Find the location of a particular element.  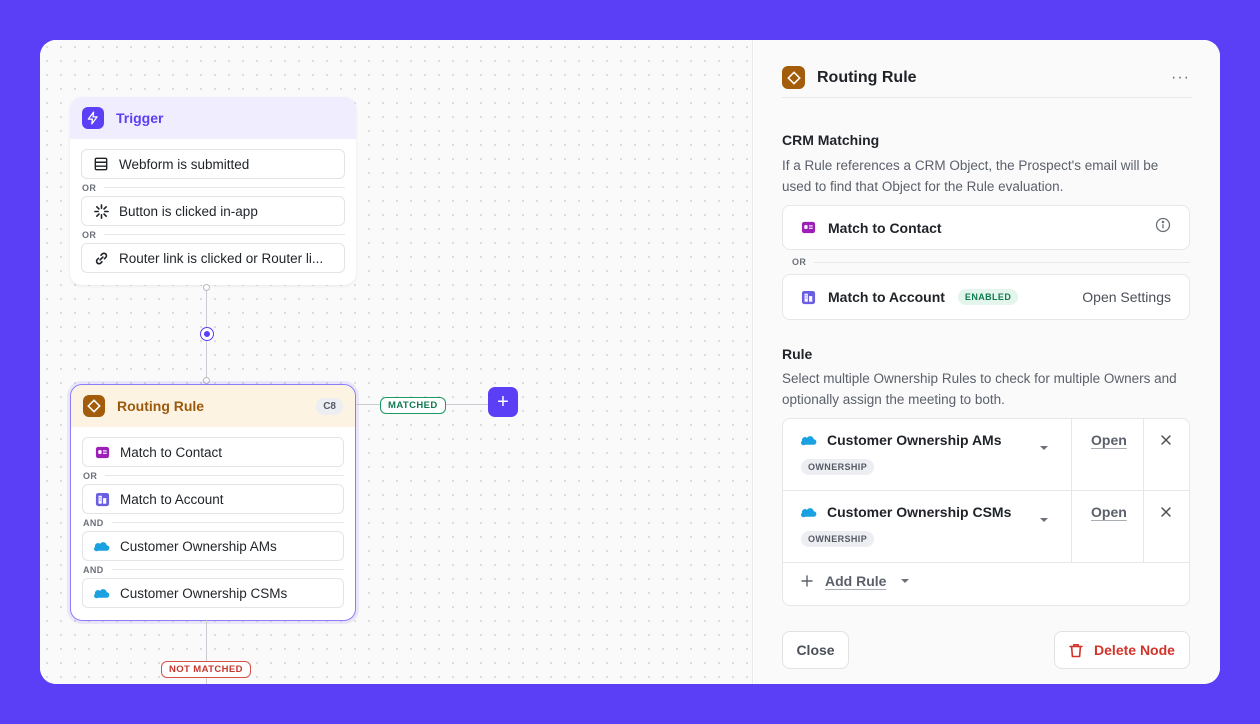

routing-item-label: Match to Account is located at coordinates (172, 499).